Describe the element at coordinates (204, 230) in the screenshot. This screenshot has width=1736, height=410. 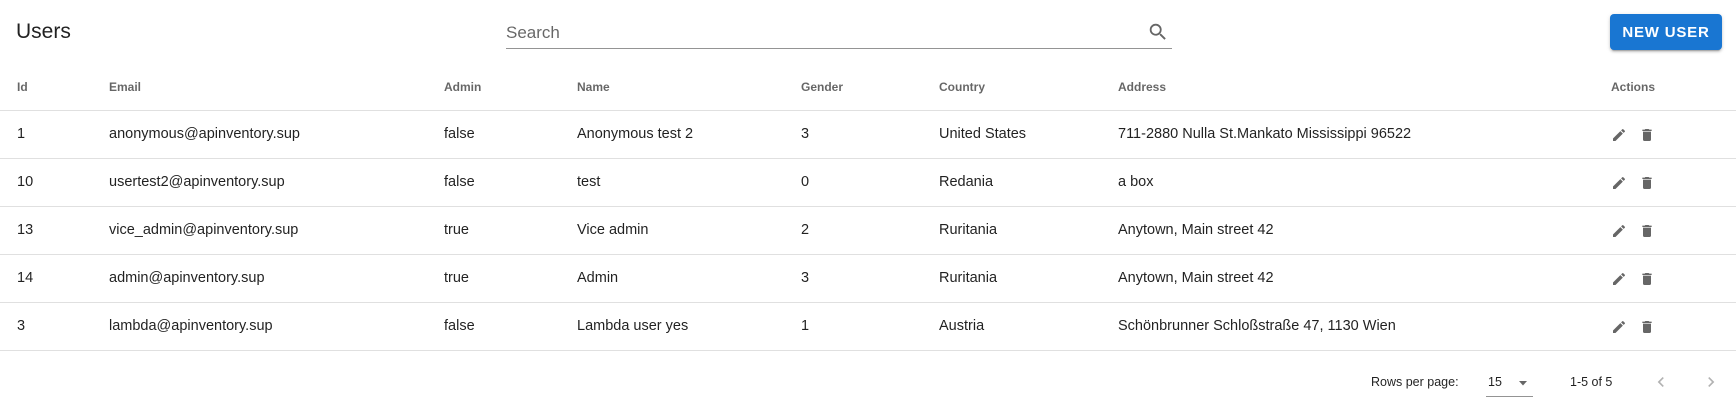
I see `cell-email: vice_admin@apinventory.sup` at that location.